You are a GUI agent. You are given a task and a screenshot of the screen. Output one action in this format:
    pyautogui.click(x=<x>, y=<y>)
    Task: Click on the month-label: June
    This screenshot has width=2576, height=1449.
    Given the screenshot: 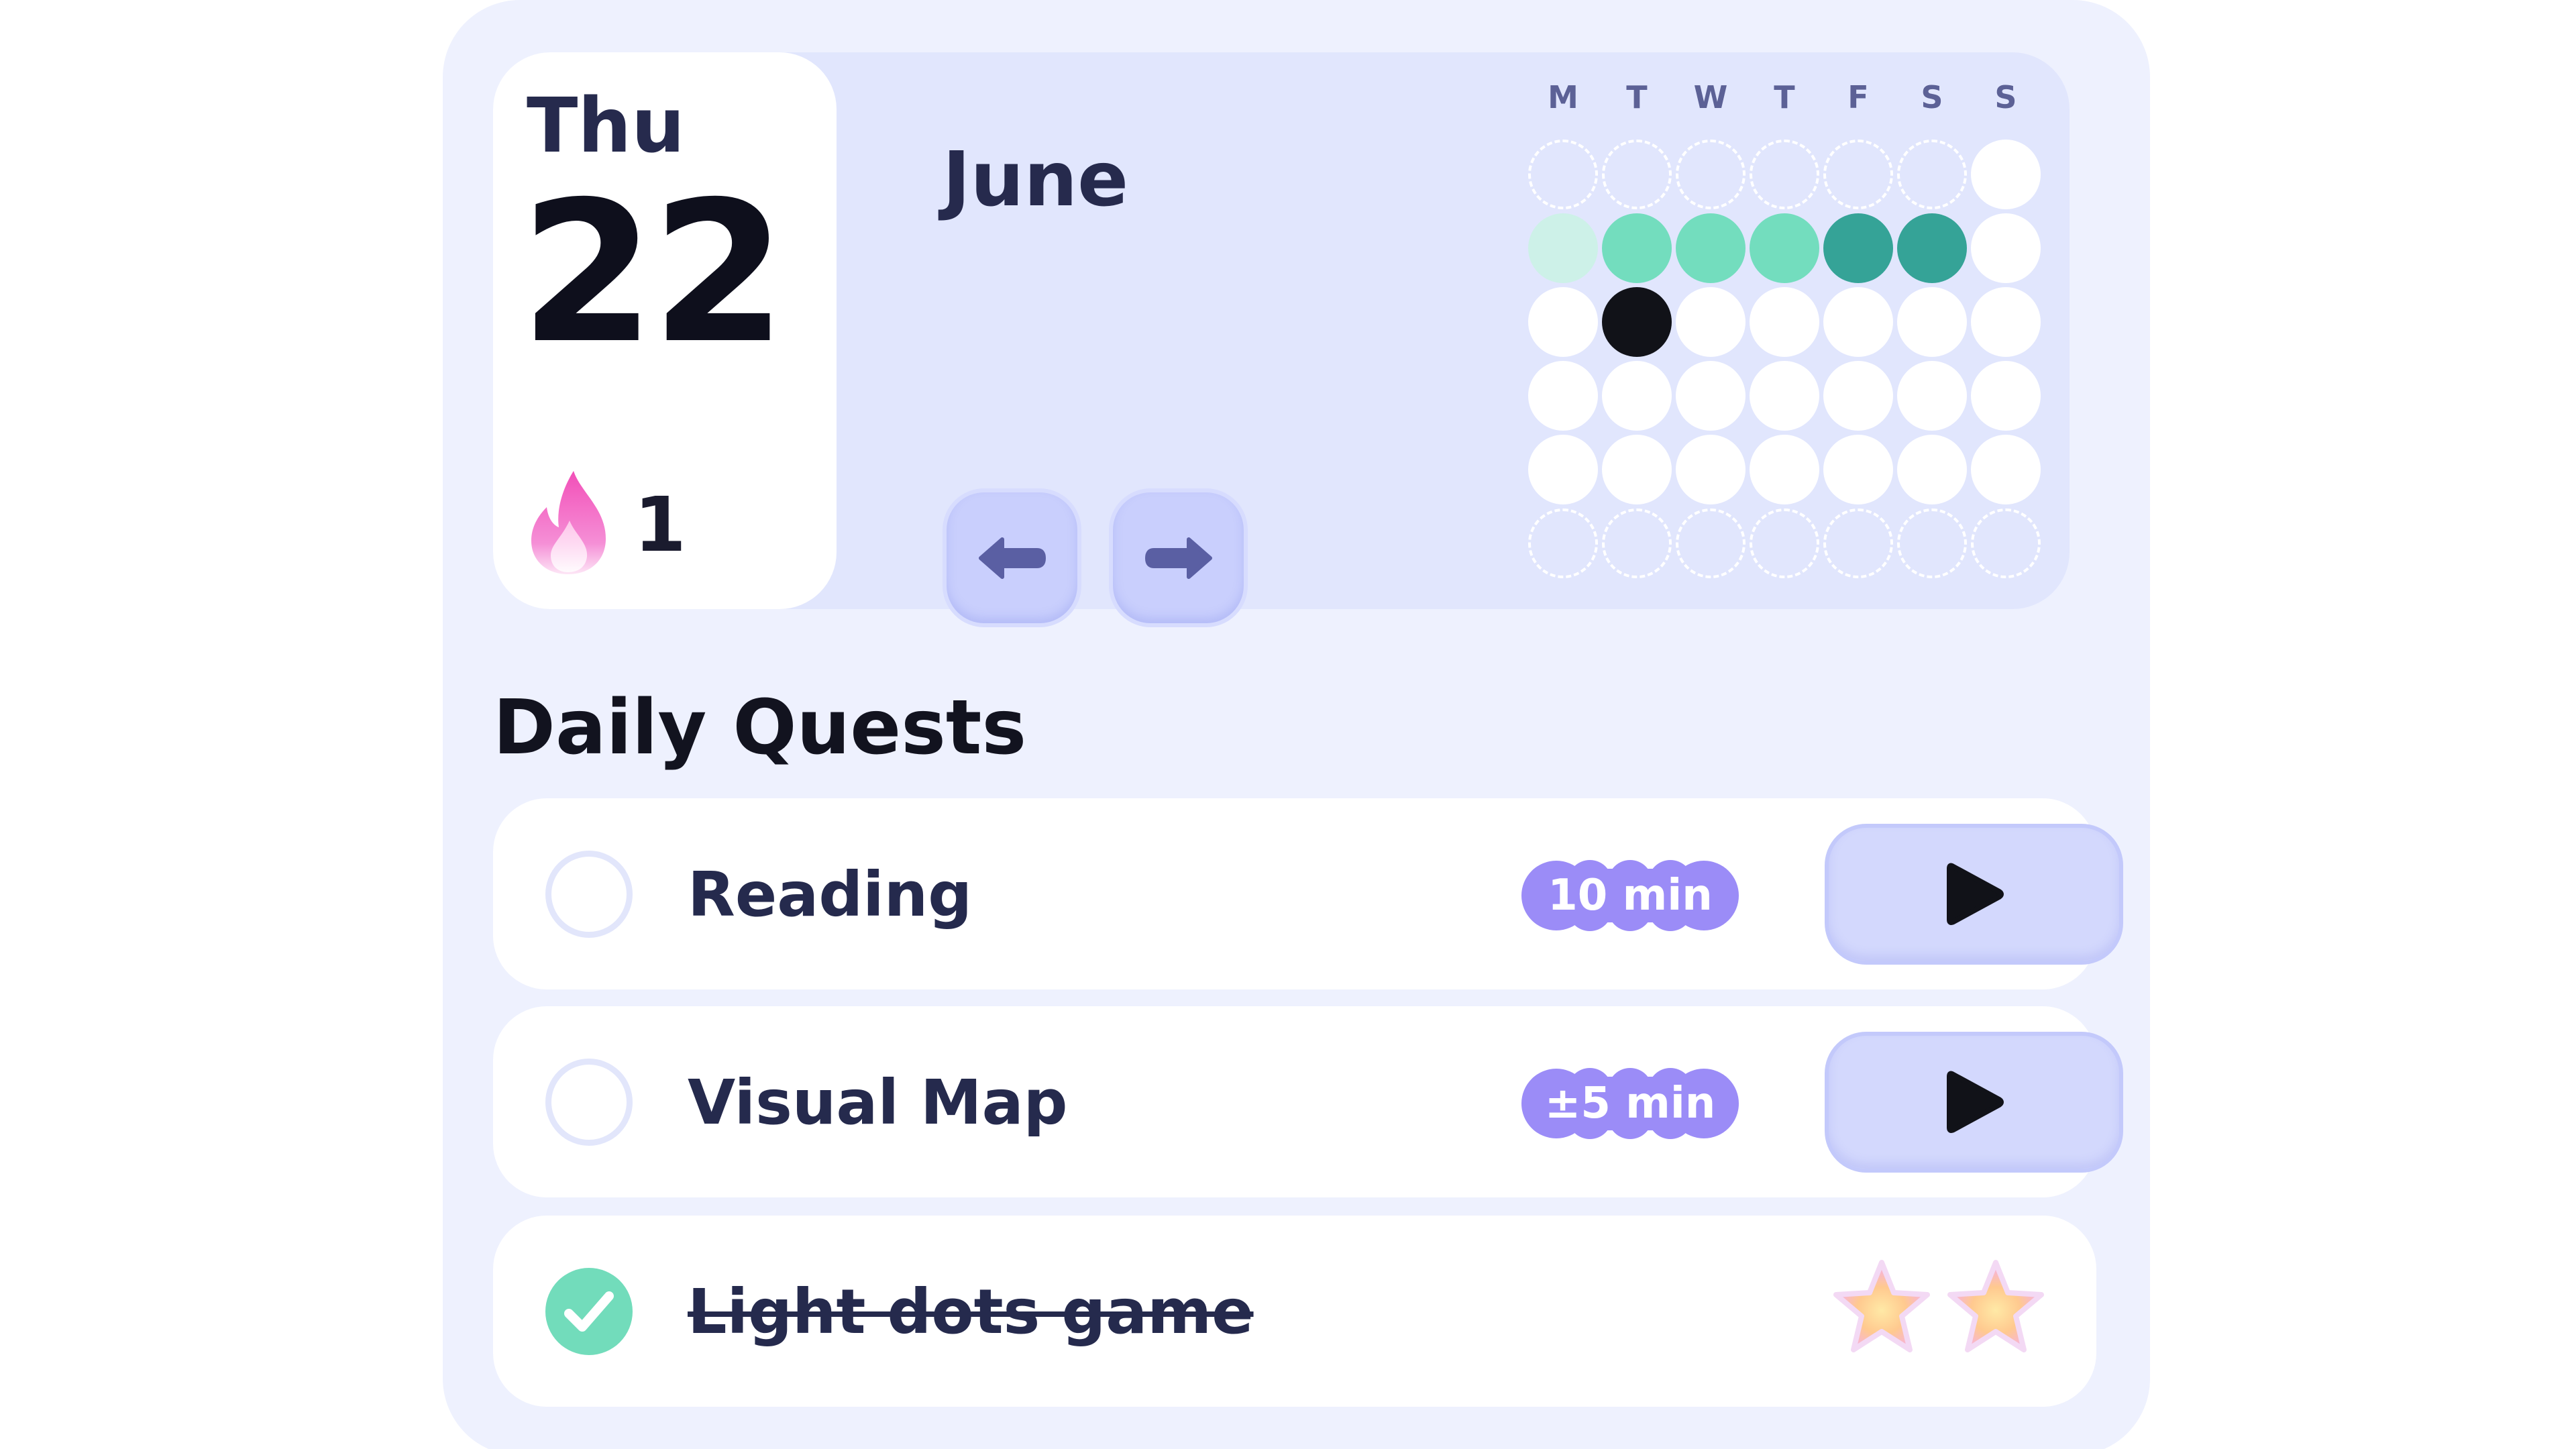 What is the action you would take?
    pyautogui.click(x=1036, y=179)
    